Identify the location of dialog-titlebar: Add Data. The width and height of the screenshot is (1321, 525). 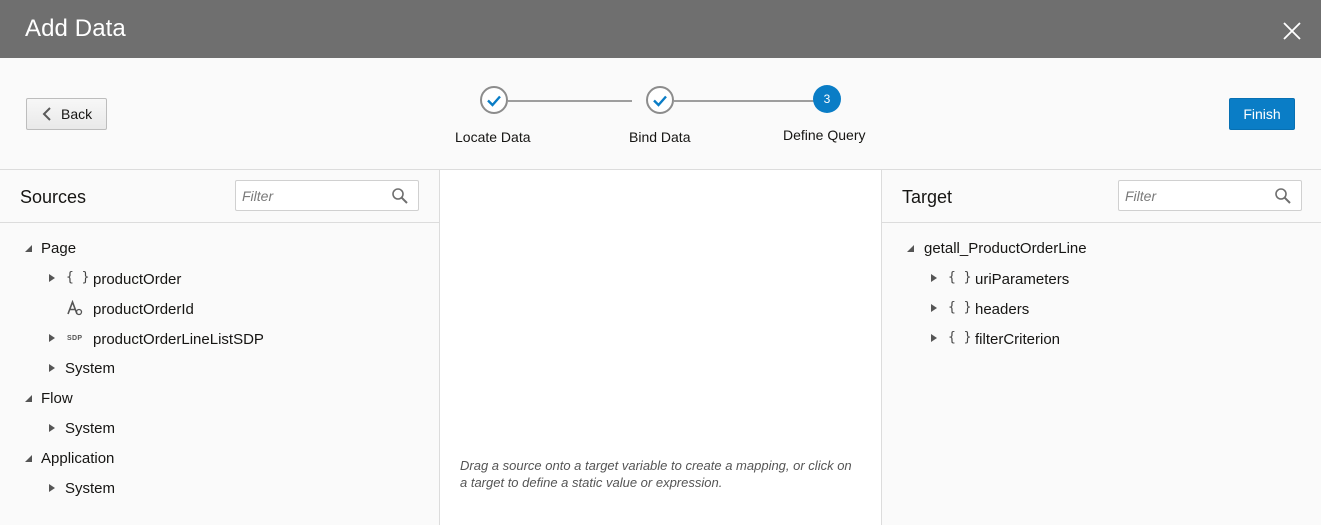
(660, 29).